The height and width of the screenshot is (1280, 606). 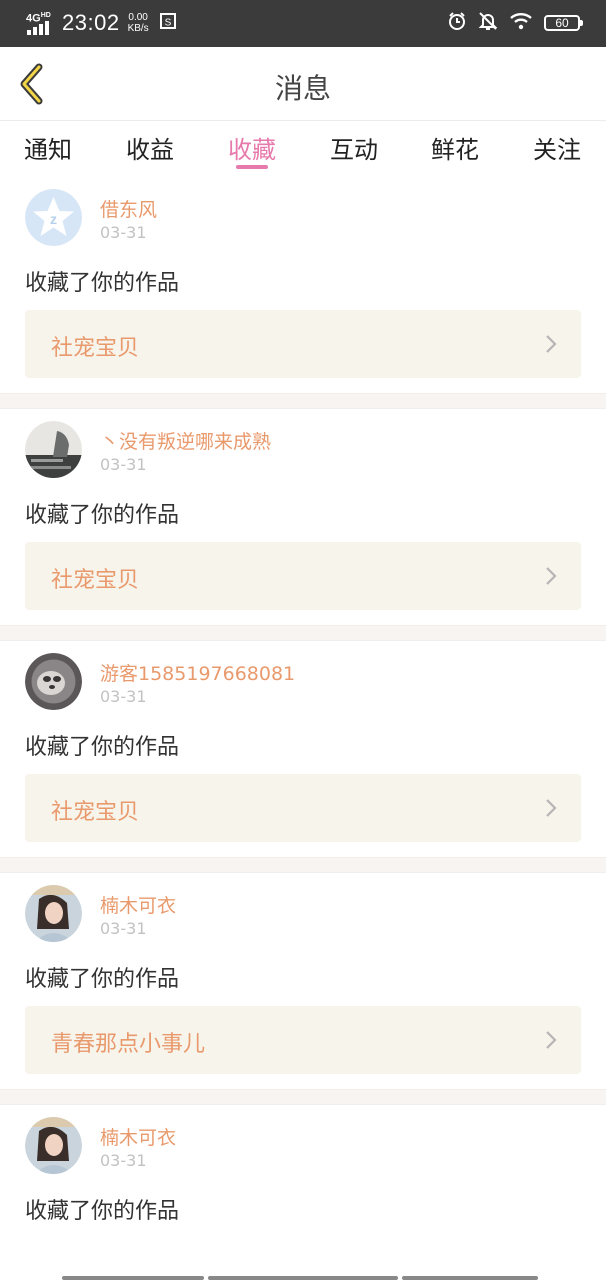 I want to click on avatar: z, so click(x=53, y=217).